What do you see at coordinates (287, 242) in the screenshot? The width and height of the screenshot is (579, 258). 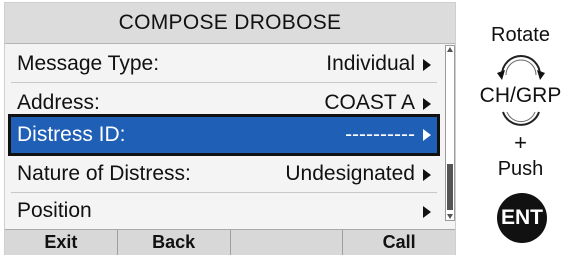 I see `softkey-empty` at bounding box center [287, 242].